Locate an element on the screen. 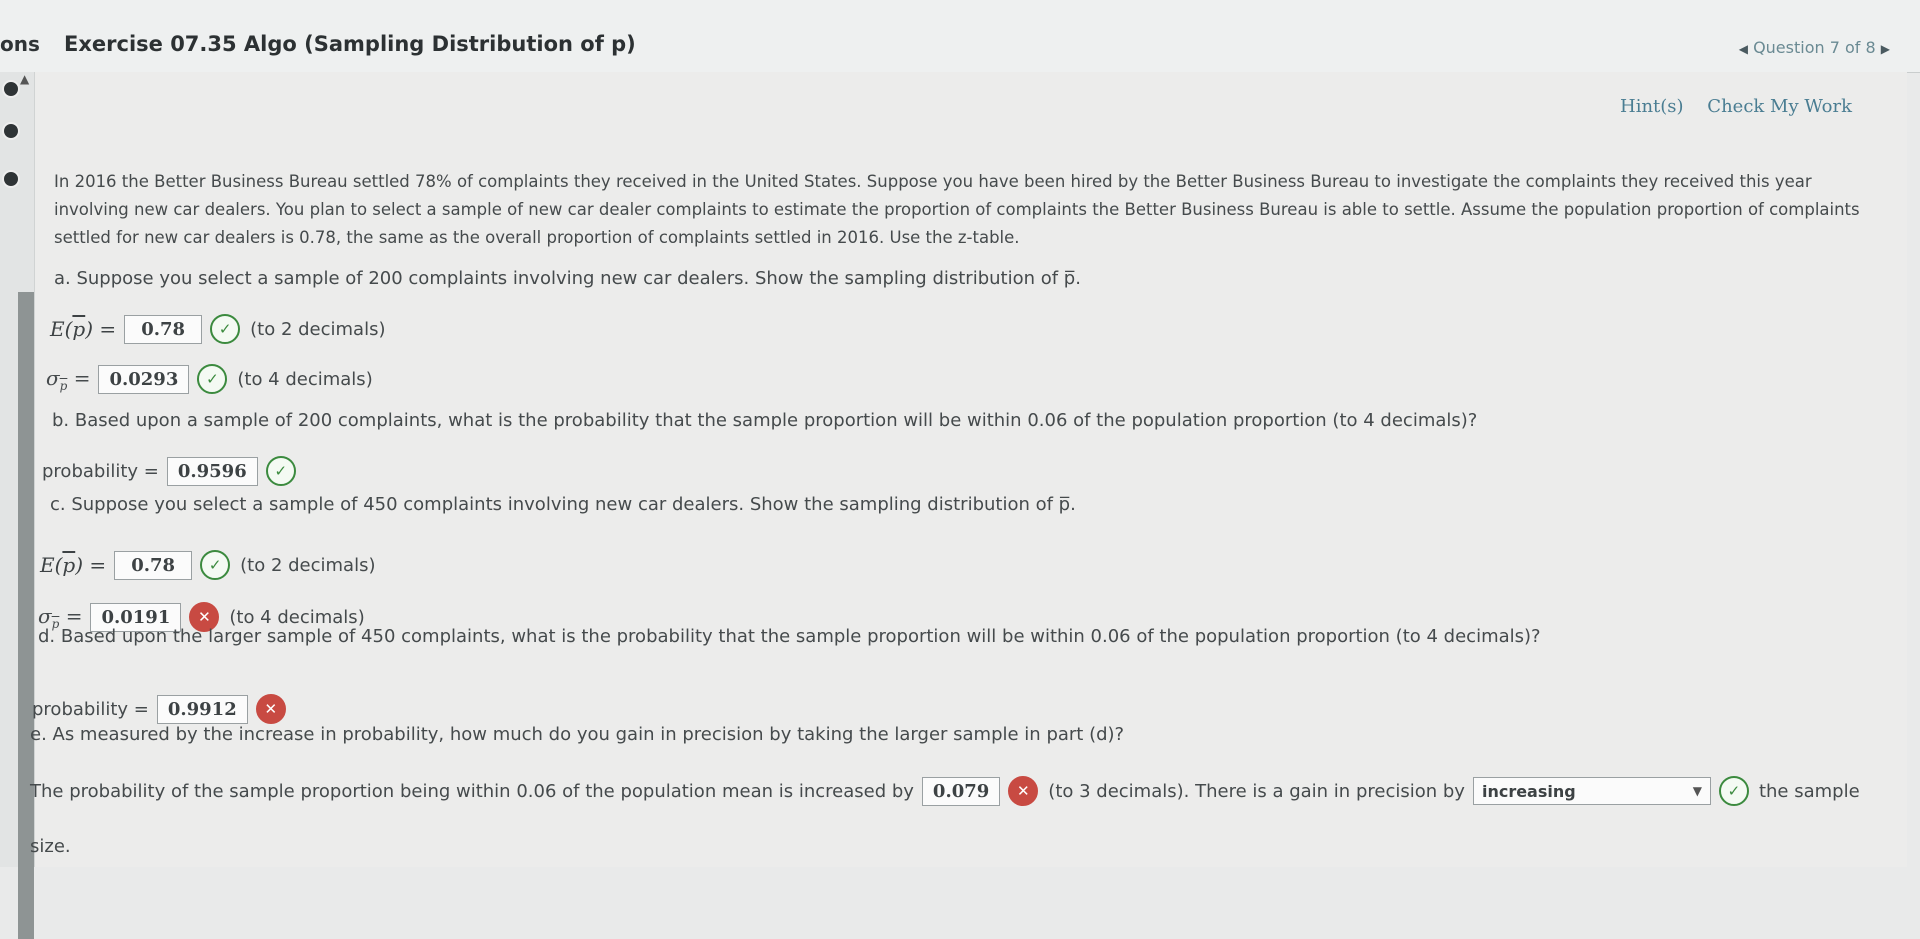 The image size is (1920, 939). part-a-sigma-row: σp = 0.0293 ✓ (to 4 decimals) is located at coordinates (209, 379).